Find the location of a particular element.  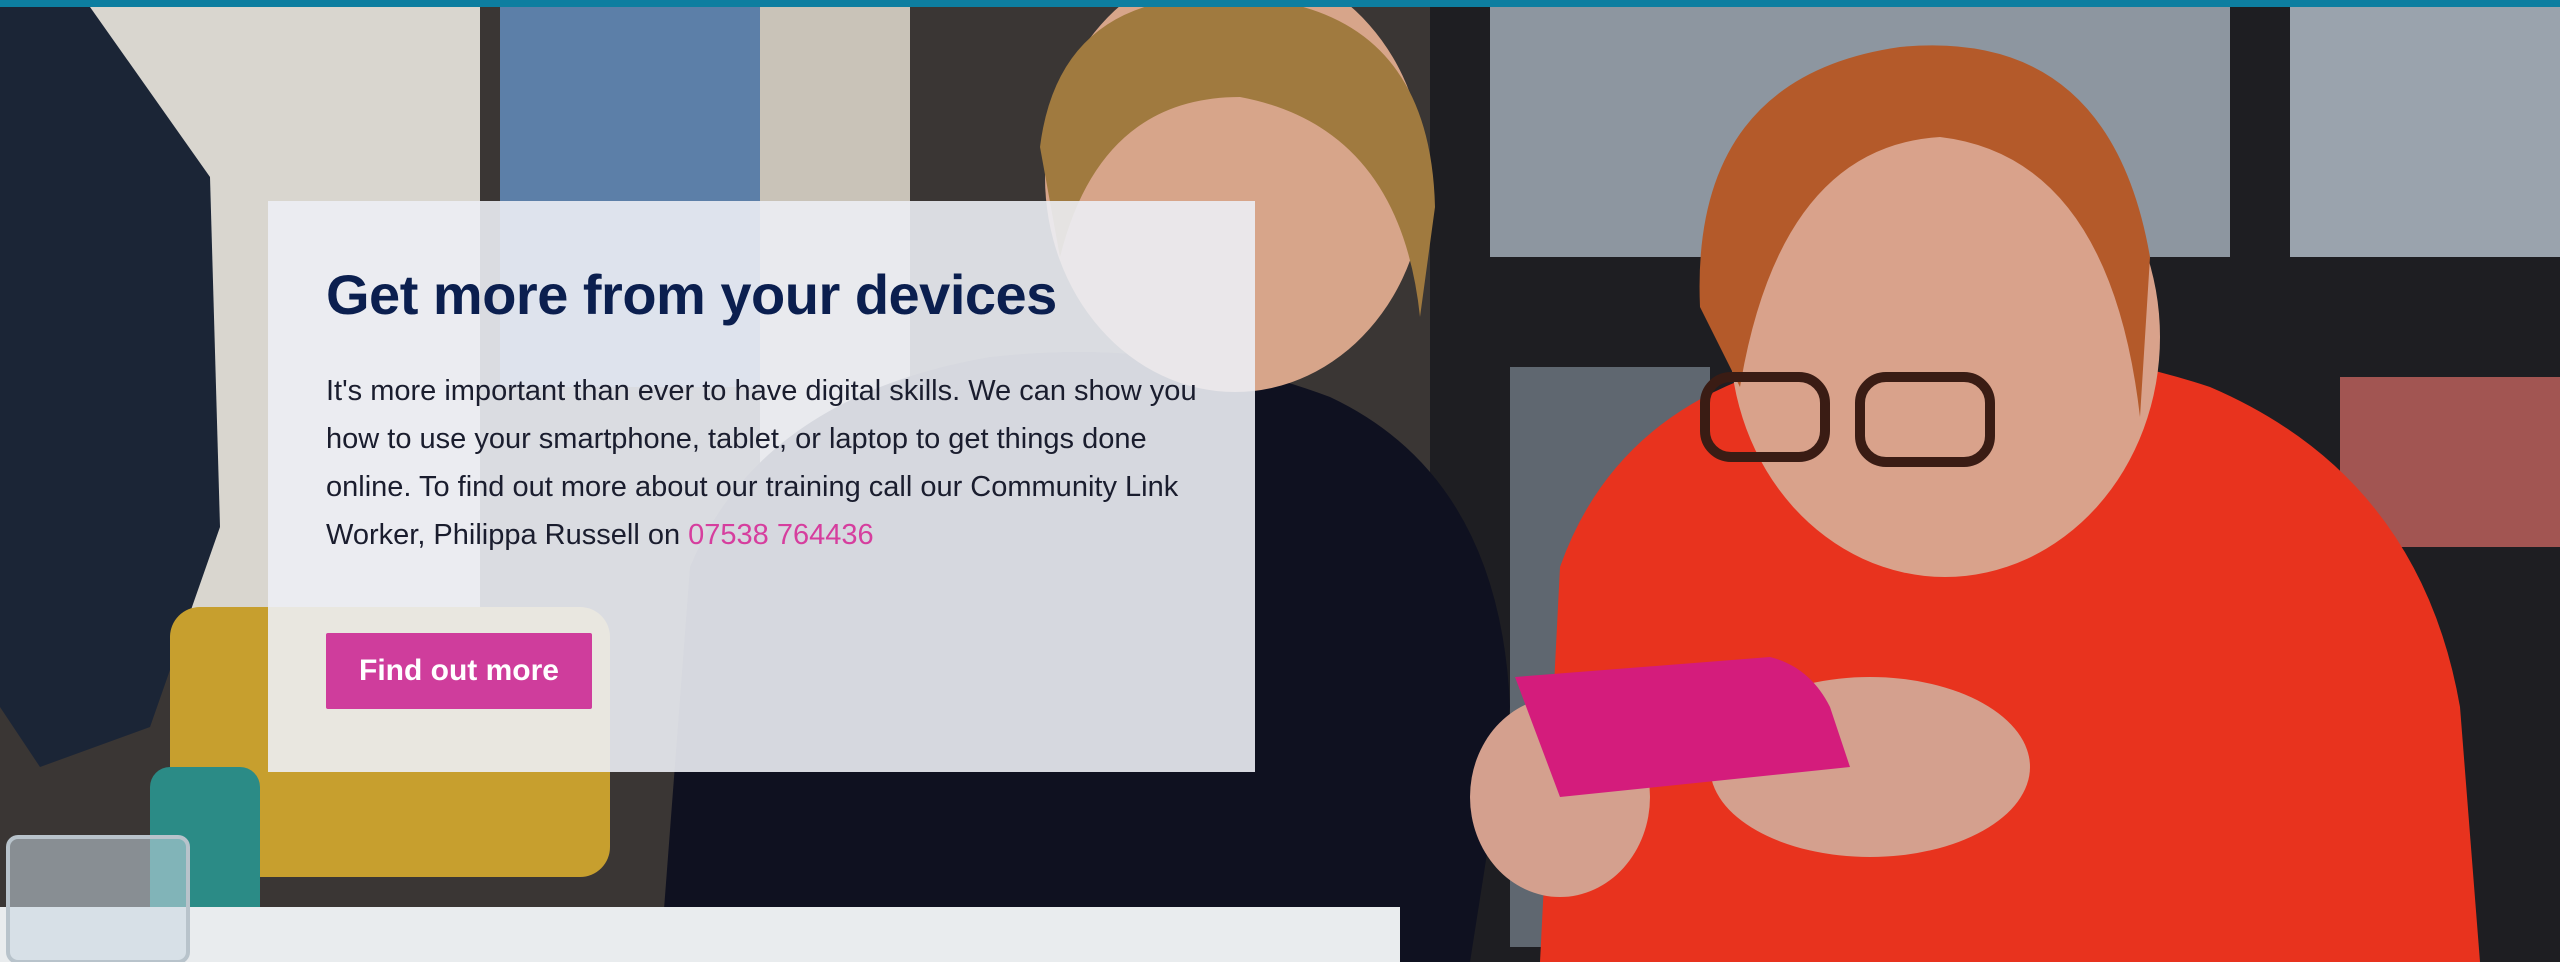

top-accent-strip is located at coordinates (1280, 3).